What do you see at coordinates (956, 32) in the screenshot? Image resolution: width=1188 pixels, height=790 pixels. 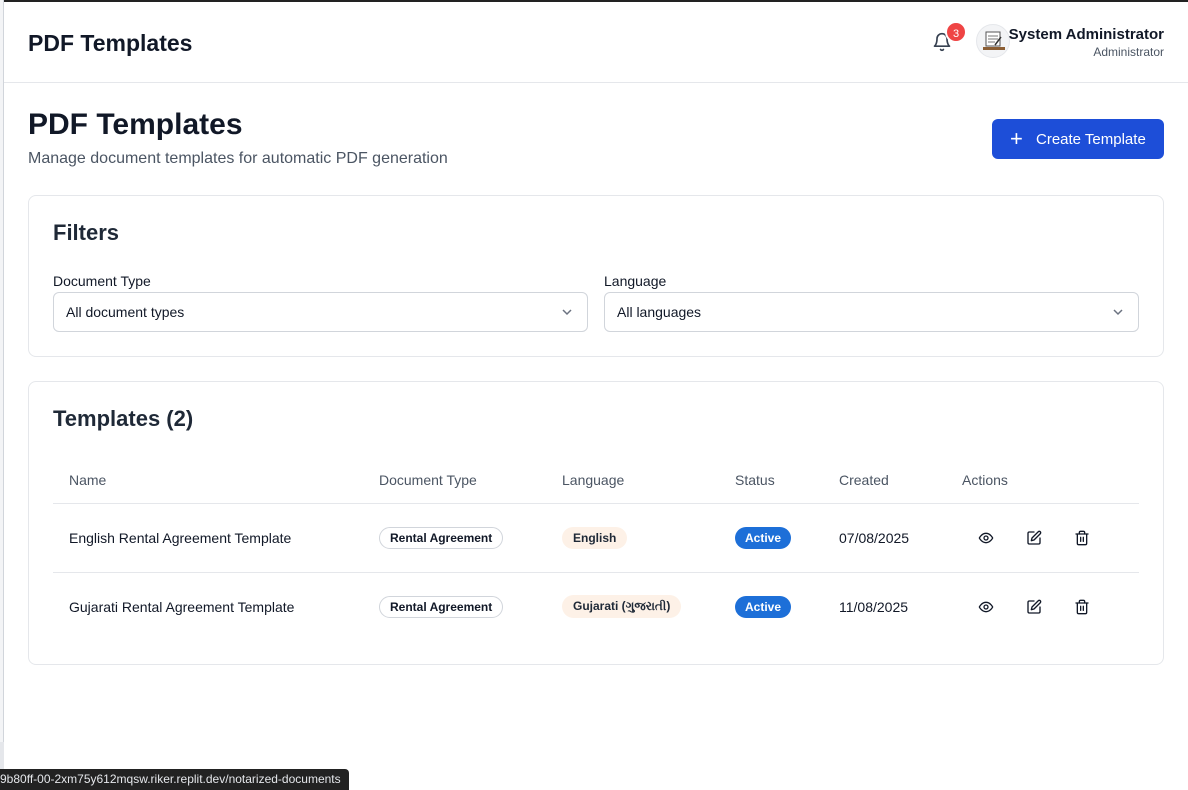 I see `notification-count-badge: 3` at bounding box center [956, 32].